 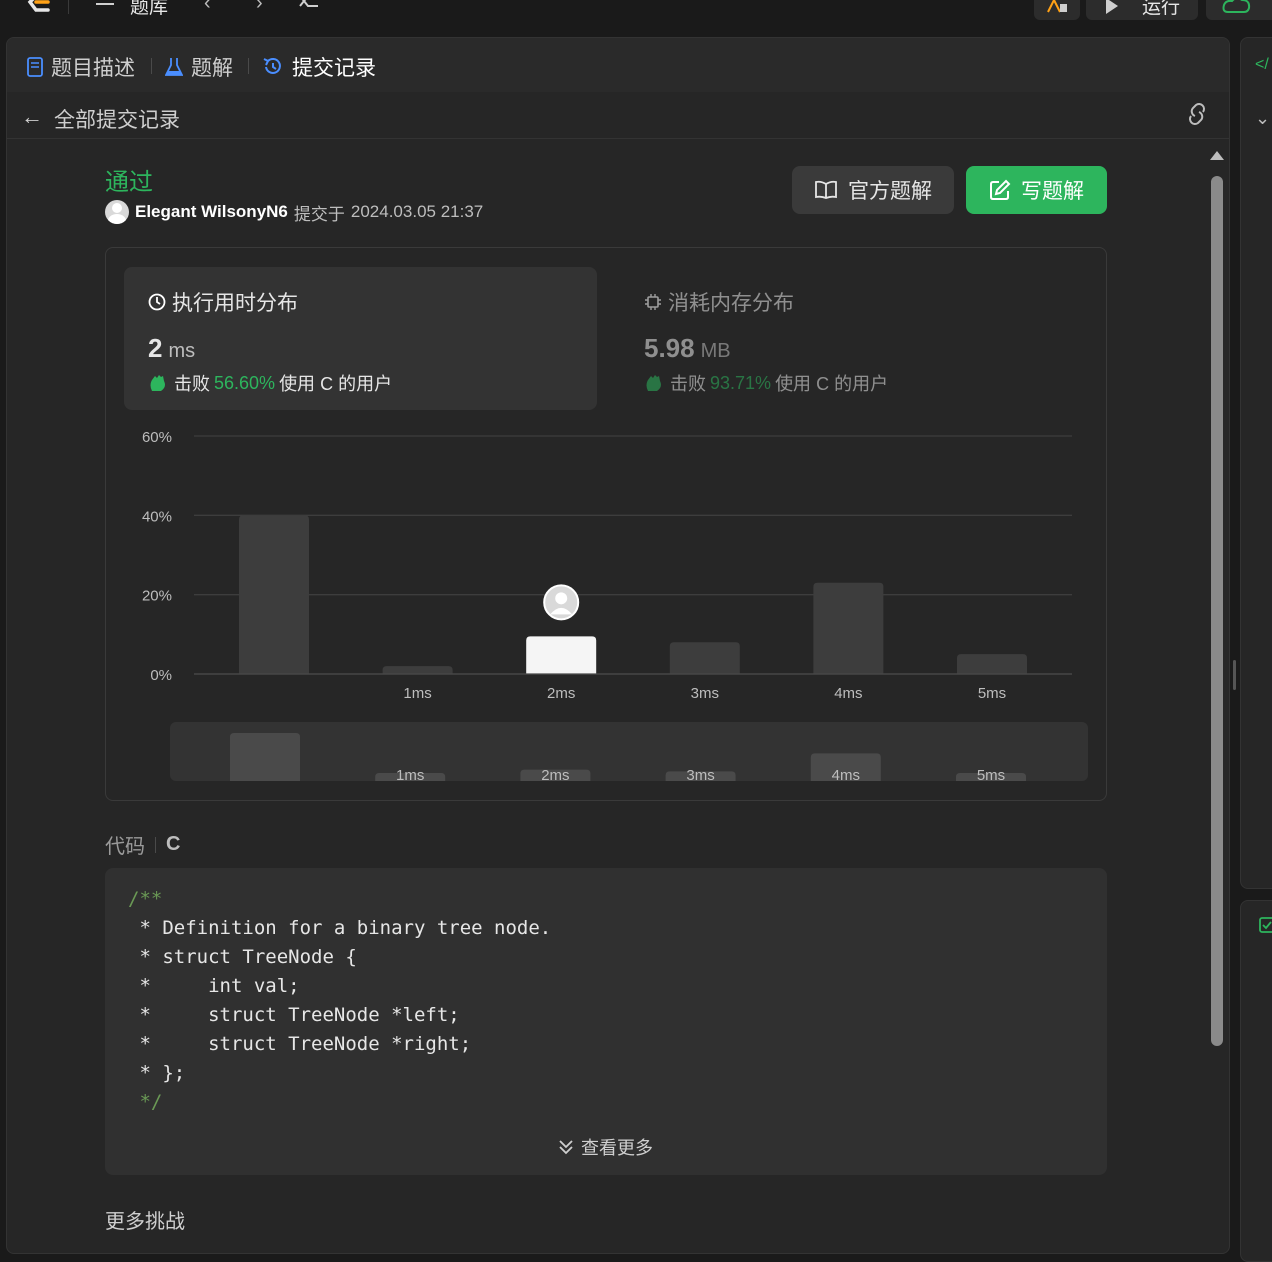 I want to click on shuffle-icon, so click(x=310, y=5).